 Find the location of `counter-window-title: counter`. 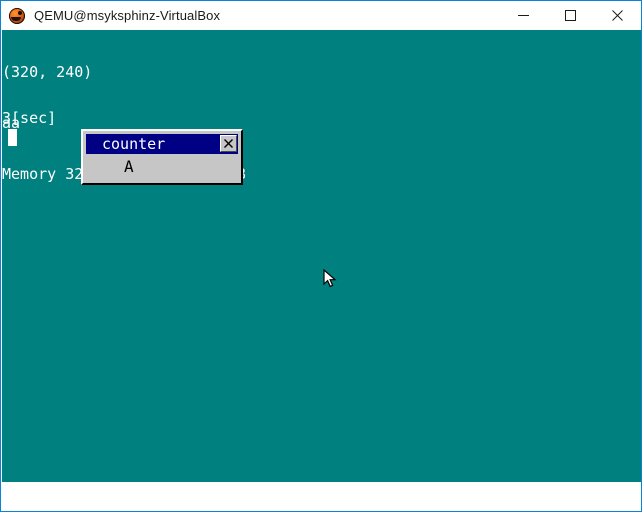

counter-window-title: counter is located at coordinates (134, 144).